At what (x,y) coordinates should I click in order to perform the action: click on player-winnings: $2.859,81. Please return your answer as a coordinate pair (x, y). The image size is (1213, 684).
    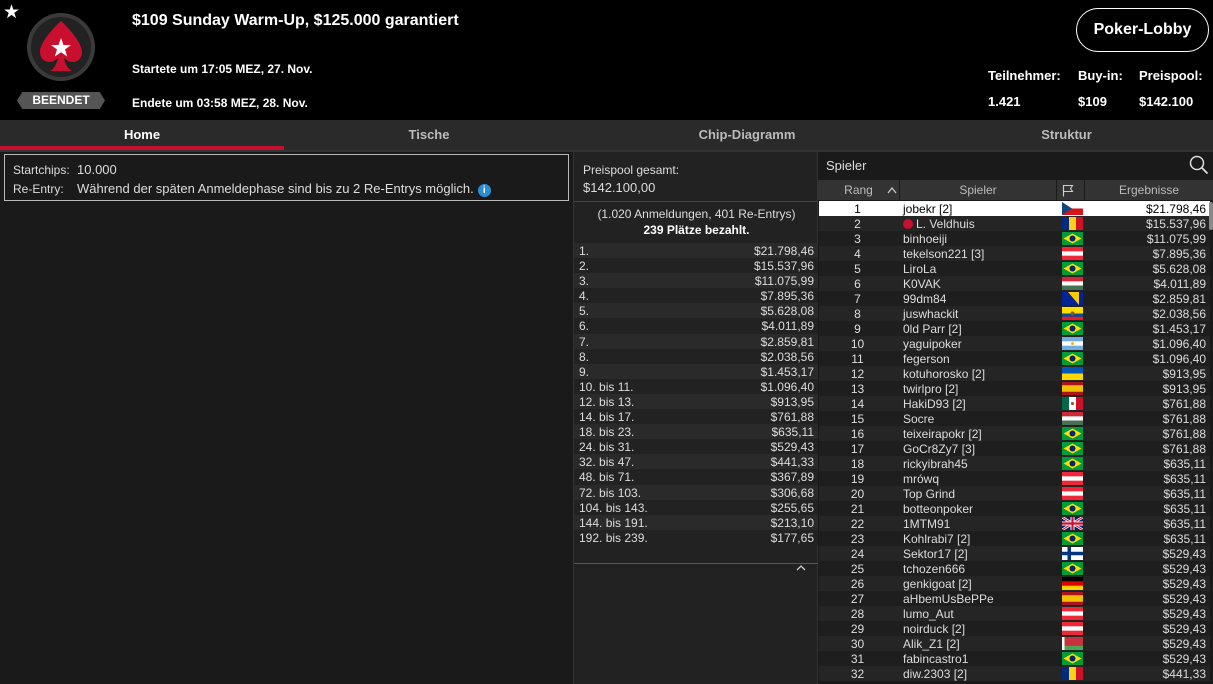
    Looking at the image, I should click on (1179, 299).